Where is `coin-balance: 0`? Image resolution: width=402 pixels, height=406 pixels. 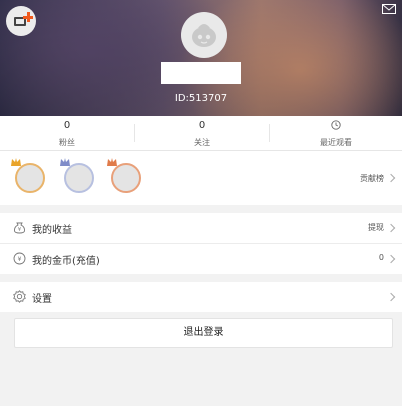 coin-balance: 0 is located at coordinates (381, 257).